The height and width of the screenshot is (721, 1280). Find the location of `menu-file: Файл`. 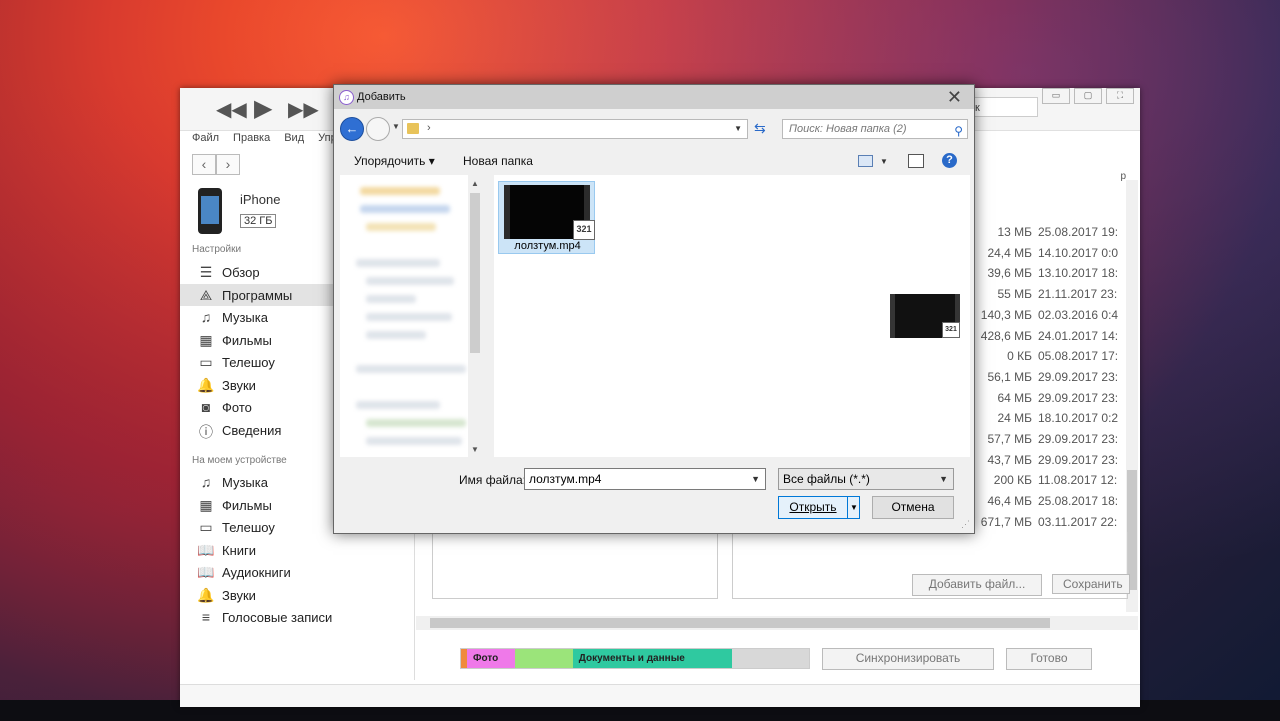

menu-file: Файл is located at coordinates (205, 140).